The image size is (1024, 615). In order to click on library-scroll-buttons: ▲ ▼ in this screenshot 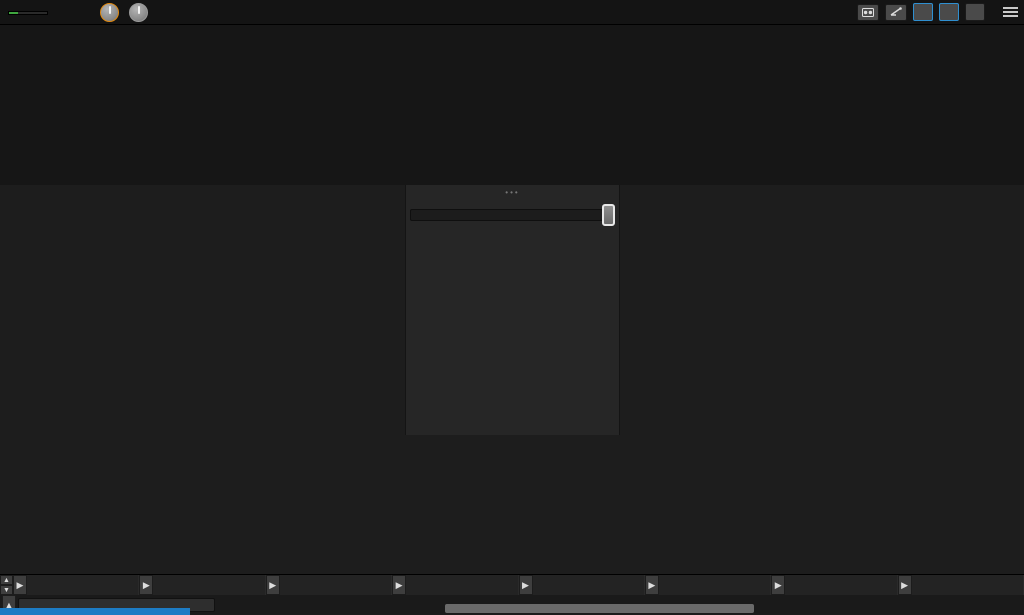, I will do `click(6, 585)`.